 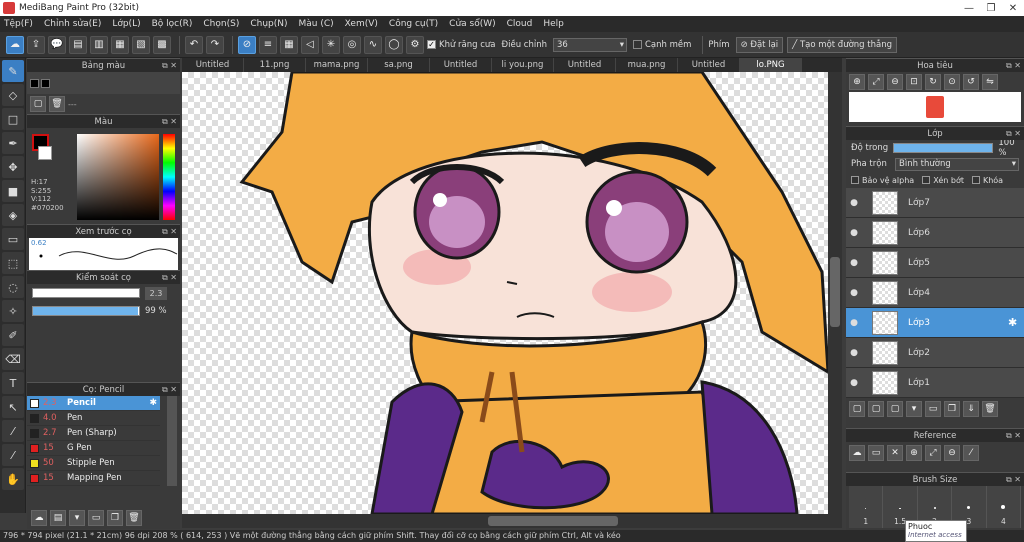 I want to click on document-tab: mua.png, so click(x=647, y=65).